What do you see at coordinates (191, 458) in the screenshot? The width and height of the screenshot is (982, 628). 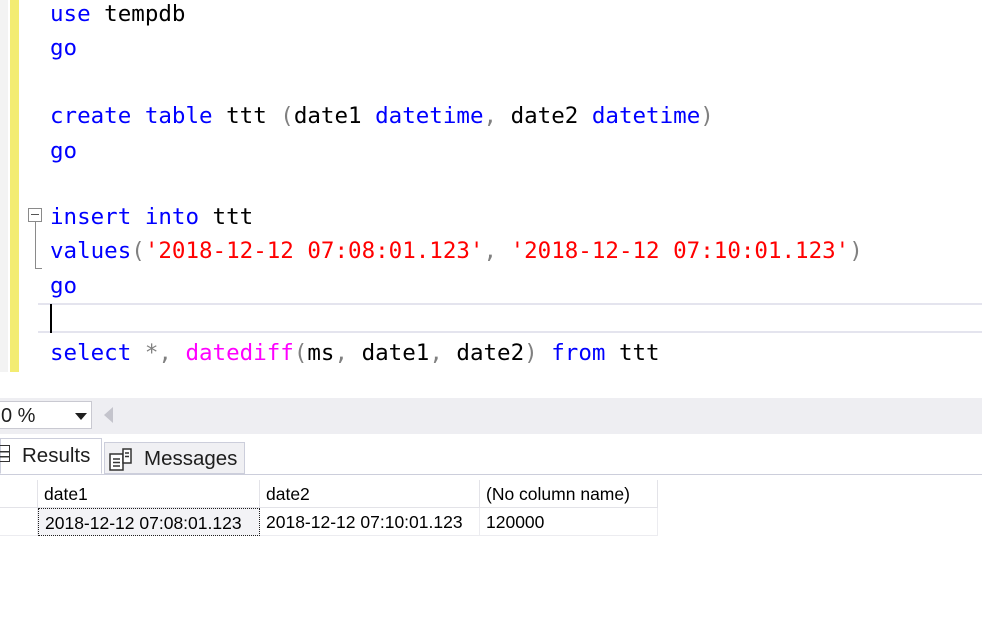 I see `tab-messages-label: Messages` at bounding box center [191, 458].